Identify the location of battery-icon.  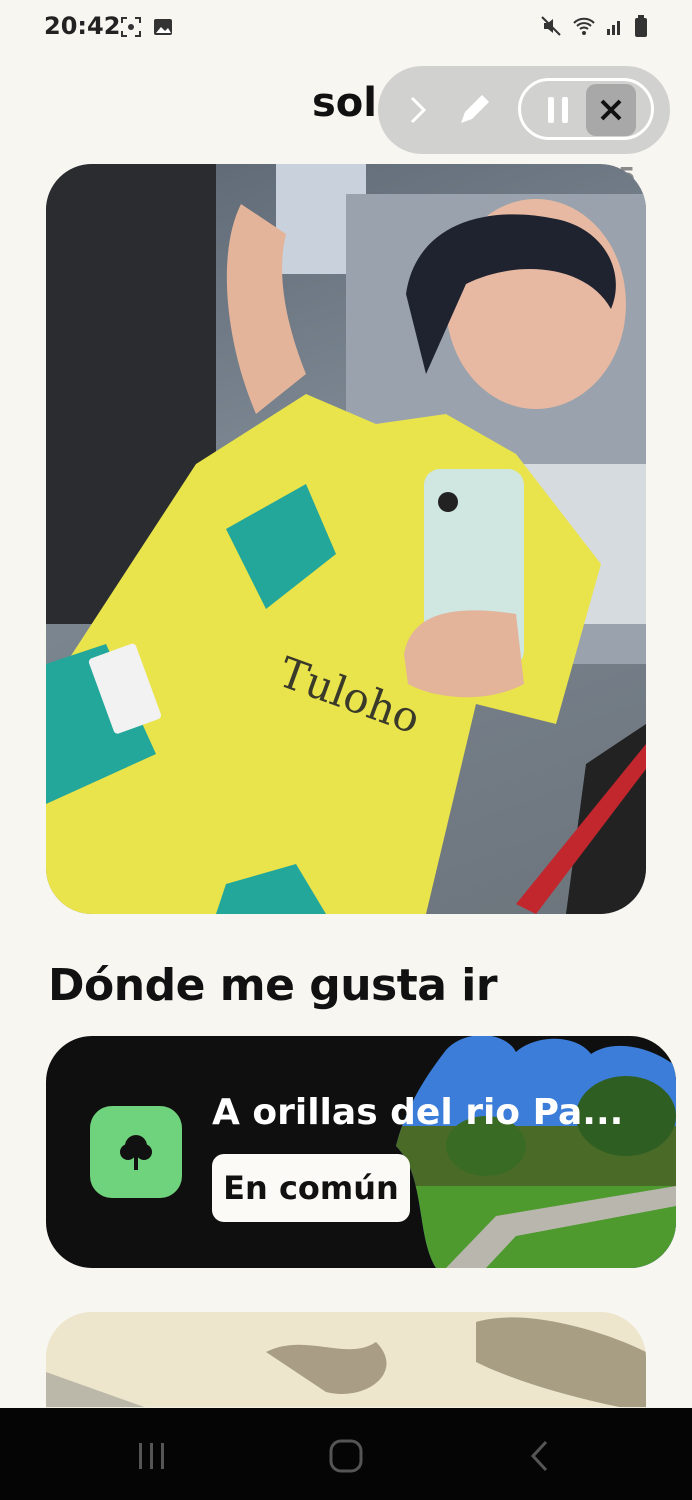
(641, 26).